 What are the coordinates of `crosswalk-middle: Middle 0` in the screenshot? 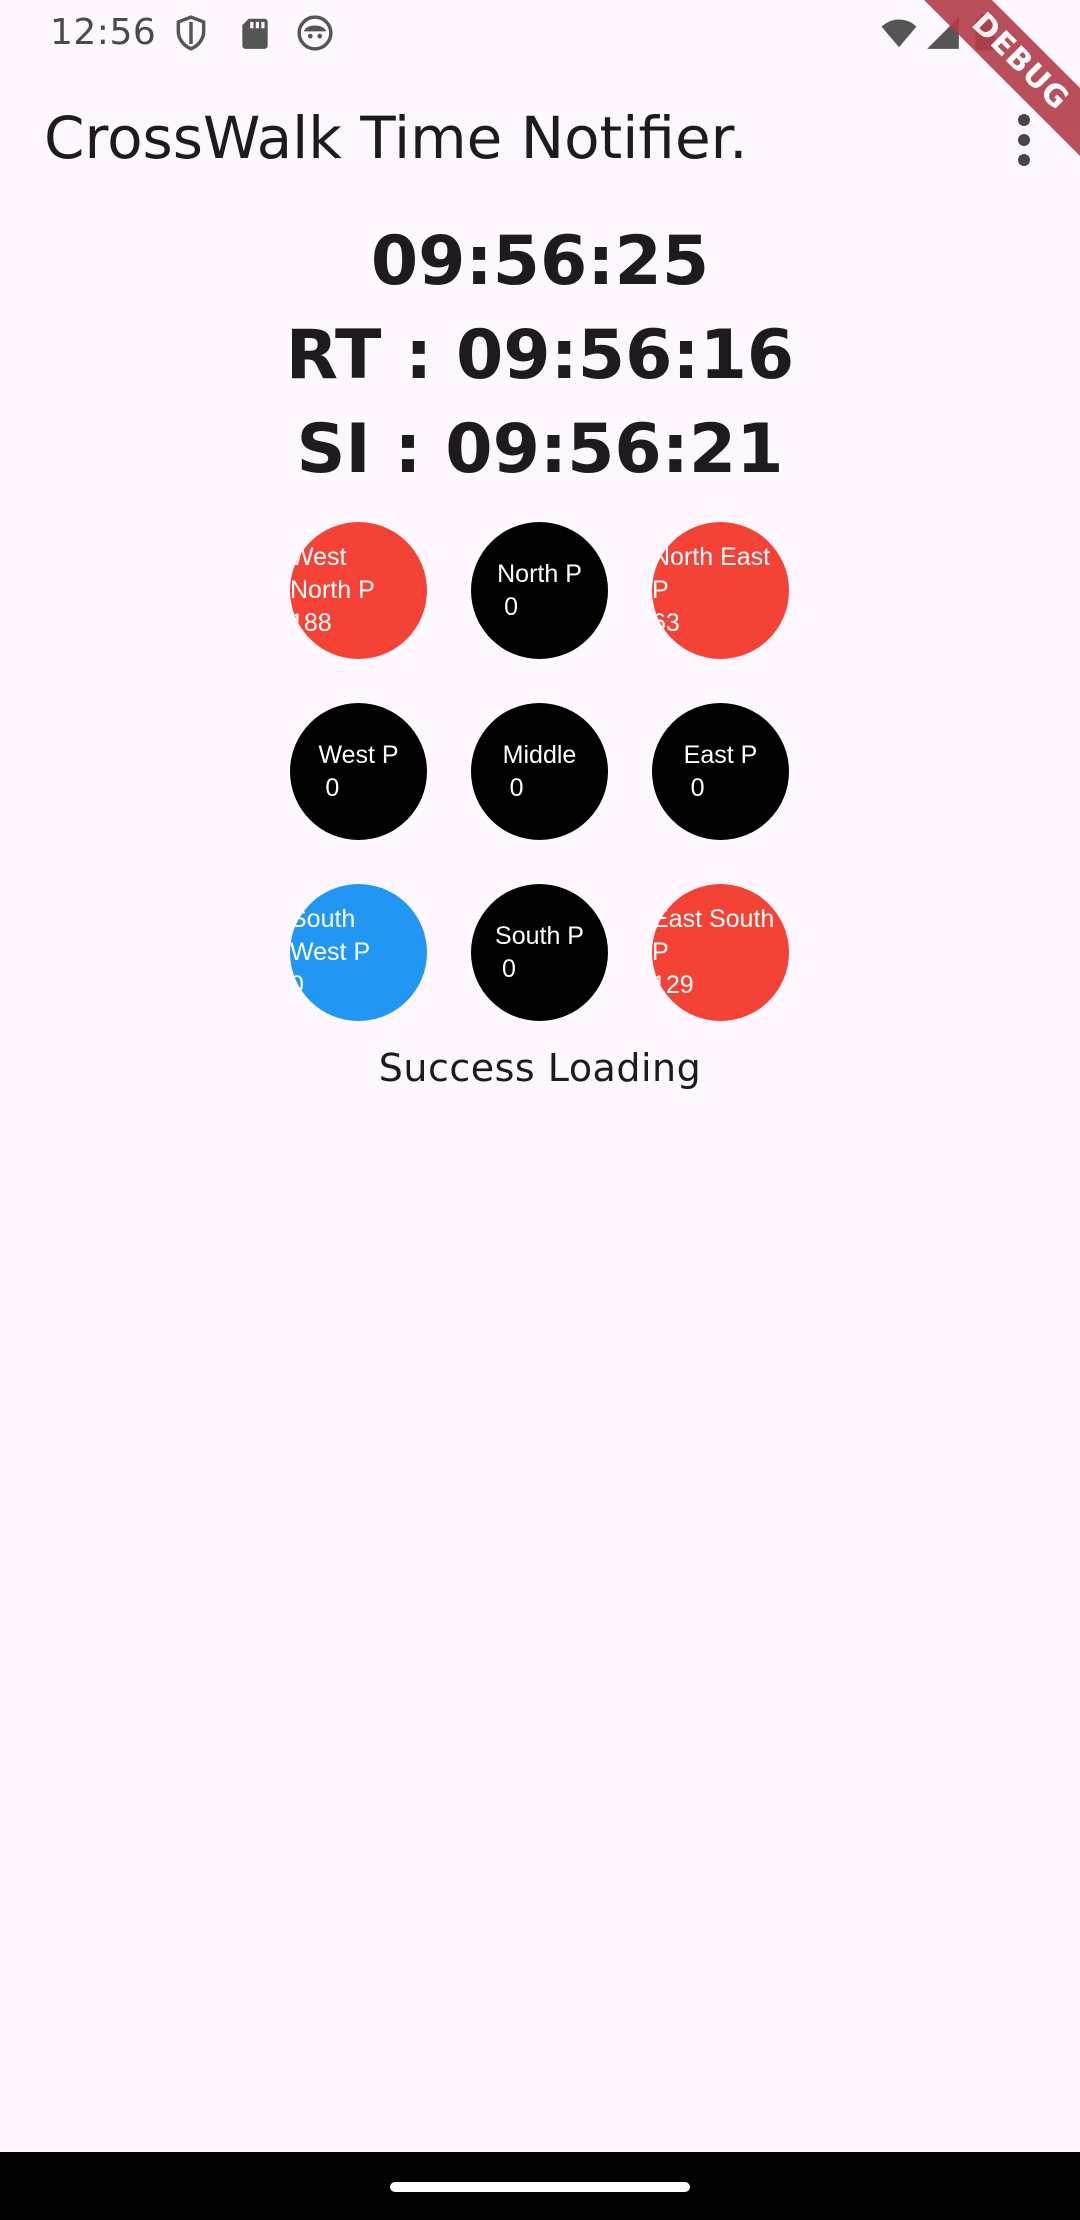 It's located at (539, 771).